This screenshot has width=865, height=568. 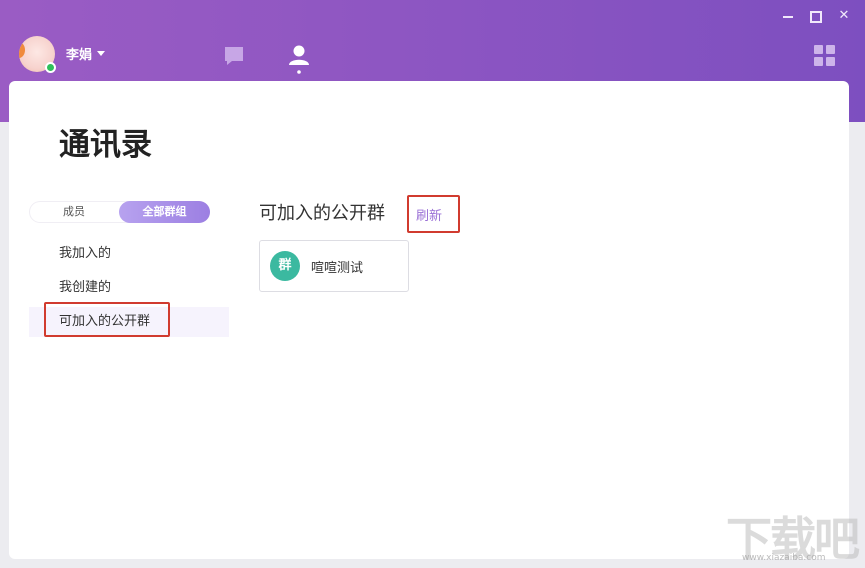 I want to click on username-label: 李娟, so click(x=79, y=55).